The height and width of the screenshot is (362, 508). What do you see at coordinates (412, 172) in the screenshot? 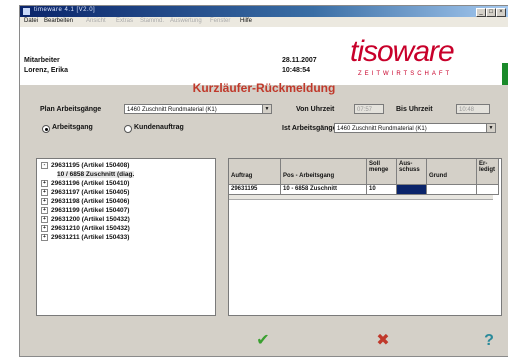
I see `table-header: Aus- schuss` at bounding box center [412, 172].